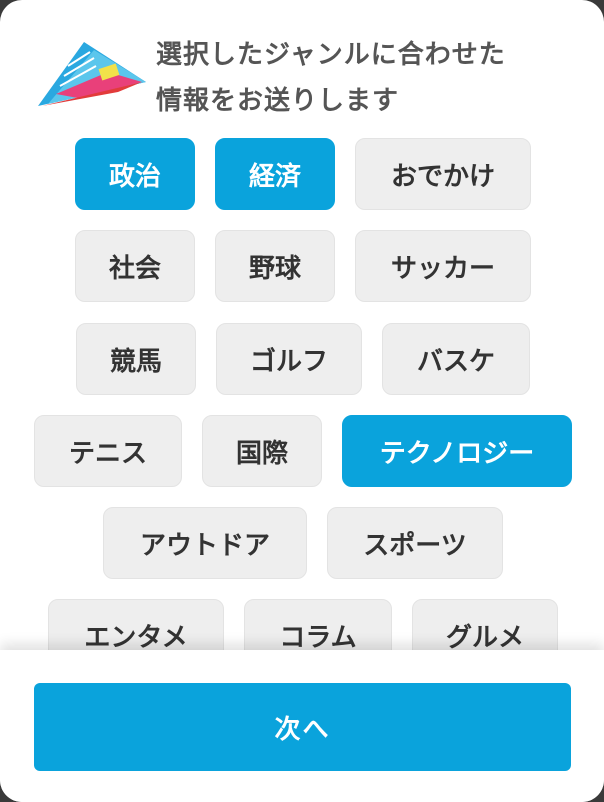 The image size is (604, 802). What do you see at coordinates (331, 55) in the screenshot?
I see `header-line-1: 選択したジャンルに合わせた` at bounding box center [331, 55].